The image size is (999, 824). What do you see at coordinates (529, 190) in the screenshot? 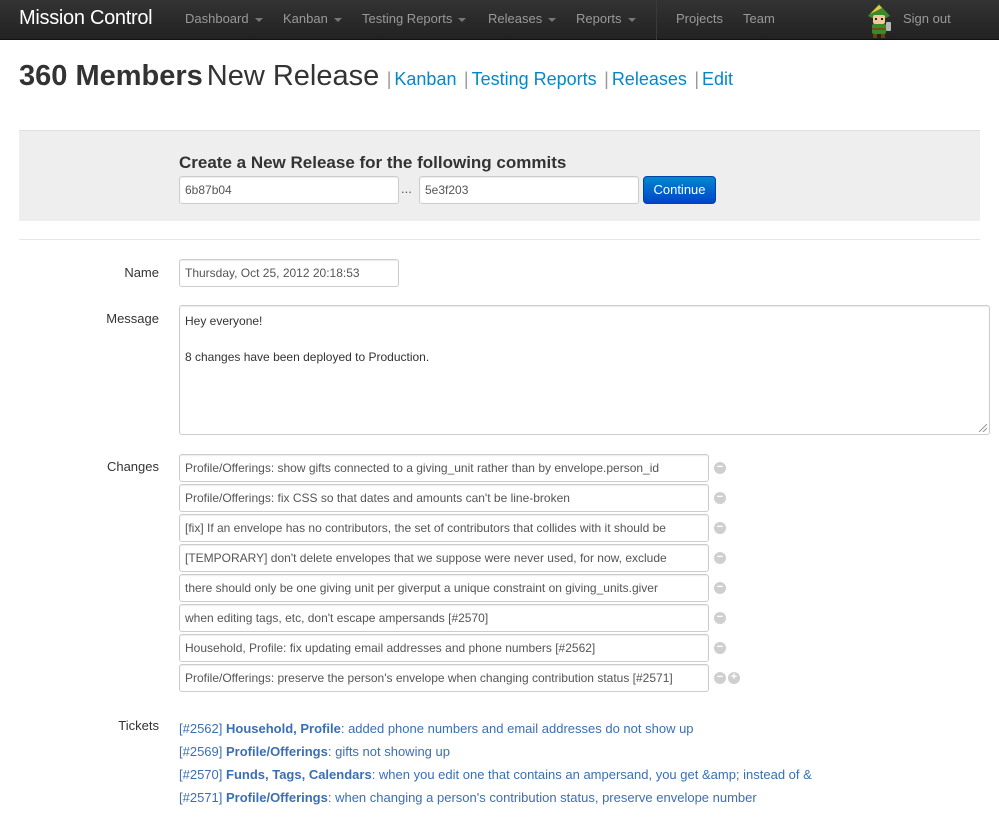
I see `commit-to-input: 5e3f203` at bounding box center [529, 190].